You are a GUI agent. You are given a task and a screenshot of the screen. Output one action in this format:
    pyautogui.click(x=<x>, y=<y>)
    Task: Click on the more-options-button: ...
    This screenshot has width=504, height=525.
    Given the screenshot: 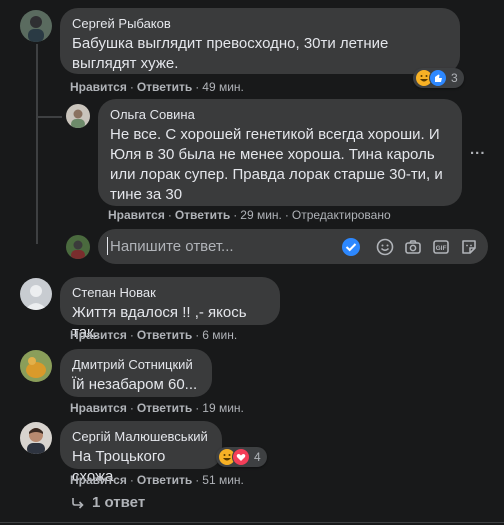 What is the action you would take?
    pyautogui.click(x=478, y=149)
    